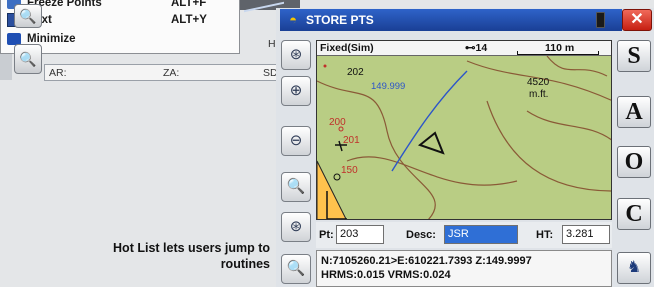 The image size is (654, 287). Describe the element at coordinates (296, 55) in the screenshot. I see `zoom-extents-icon: ⊛` at that location.